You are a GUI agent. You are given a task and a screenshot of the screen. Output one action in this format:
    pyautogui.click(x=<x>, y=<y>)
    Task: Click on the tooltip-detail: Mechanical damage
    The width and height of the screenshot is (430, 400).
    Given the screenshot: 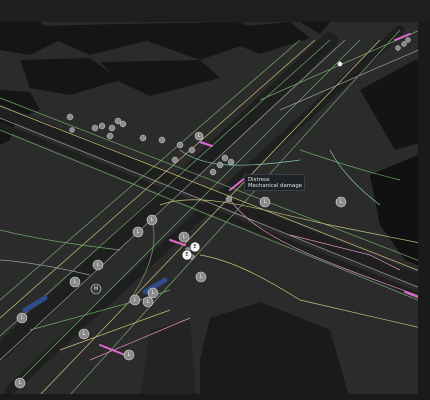 What is the action you would take?
    pyautogui.click(x=275, y=186)
    